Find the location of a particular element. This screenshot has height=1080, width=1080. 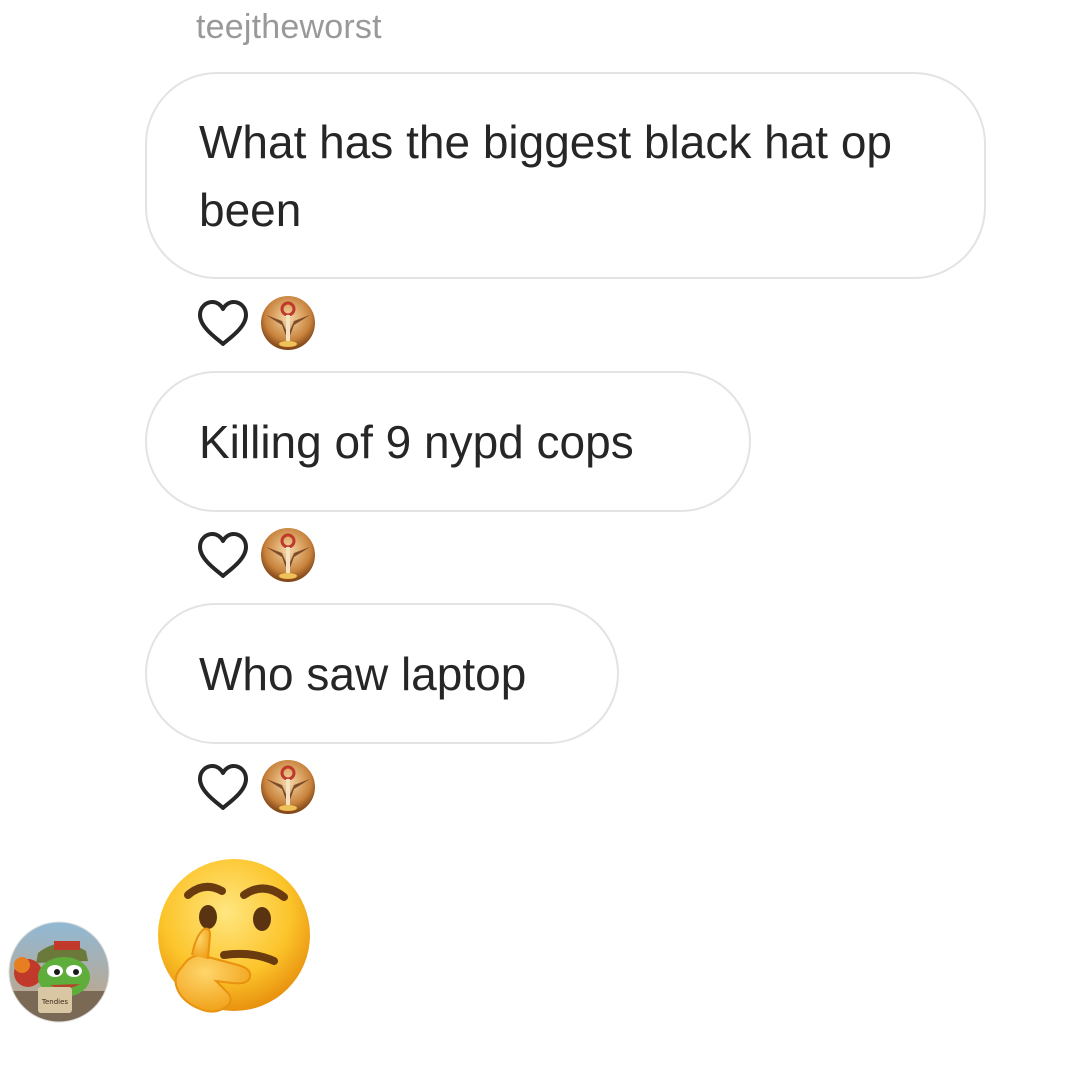

sender-username: teejtheworst is located at coordinates (289, 27).